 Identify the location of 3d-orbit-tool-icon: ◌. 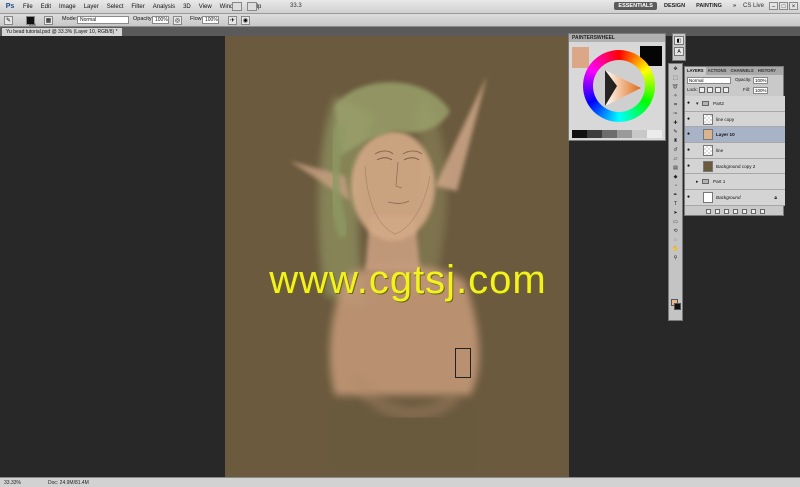
(675, 240).